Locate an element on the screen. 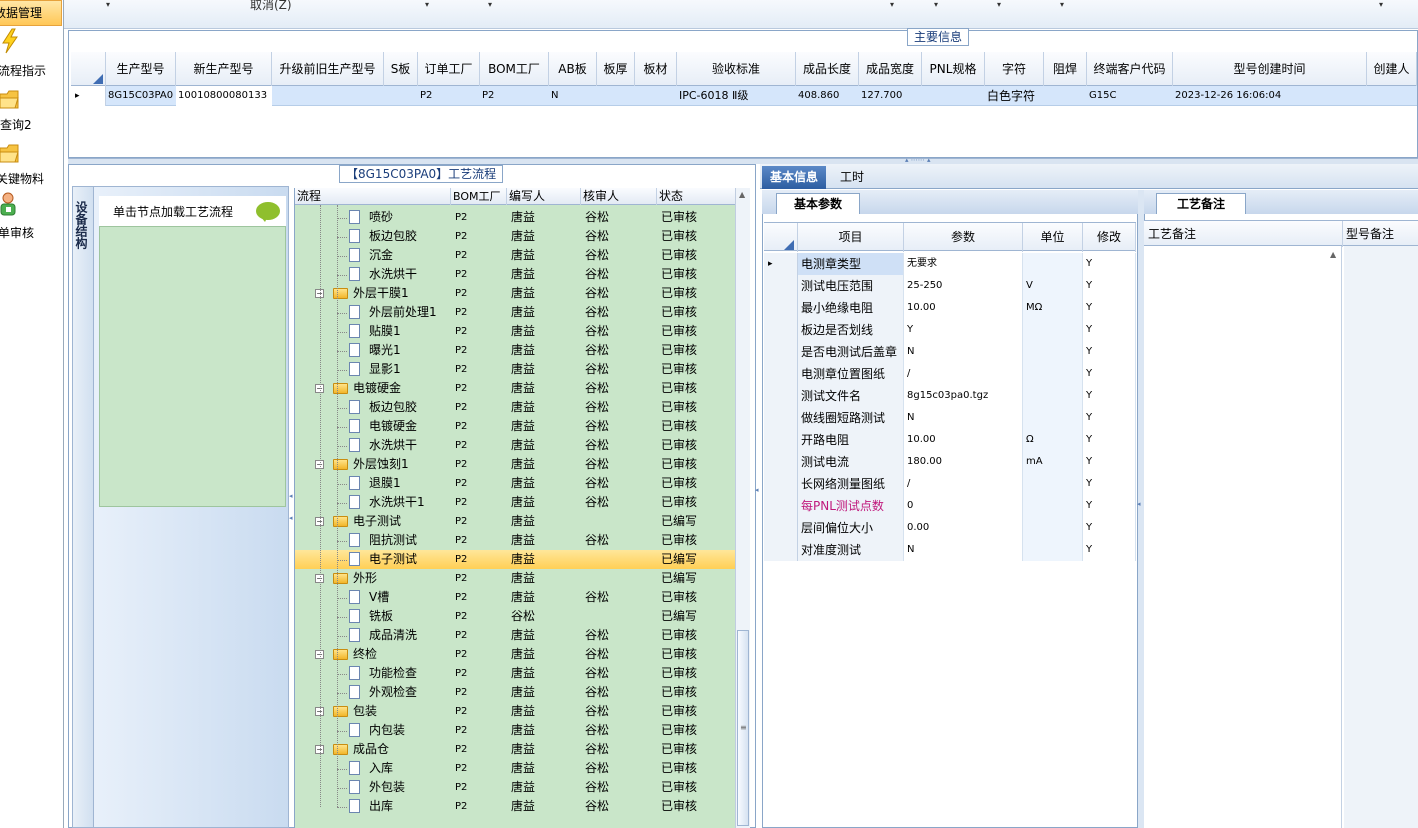  param-row: 电测章位置图纸 / Y is located at coordinates (950, 374).